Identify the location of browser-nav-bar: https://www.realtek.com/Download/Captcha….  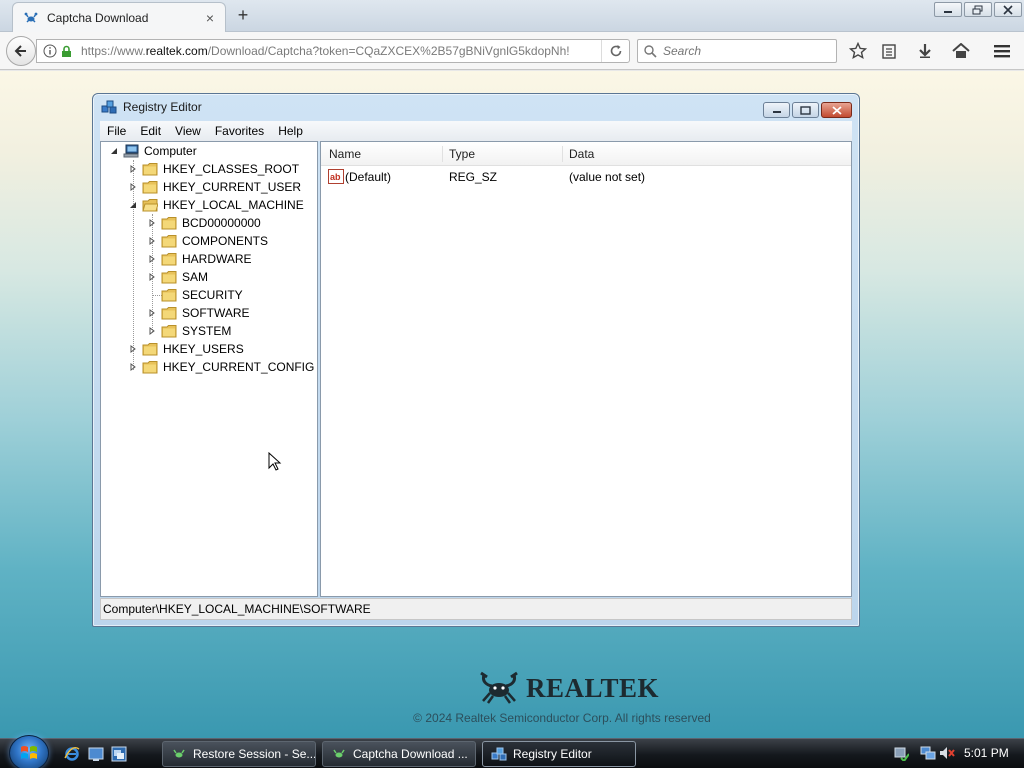
(512, 51).